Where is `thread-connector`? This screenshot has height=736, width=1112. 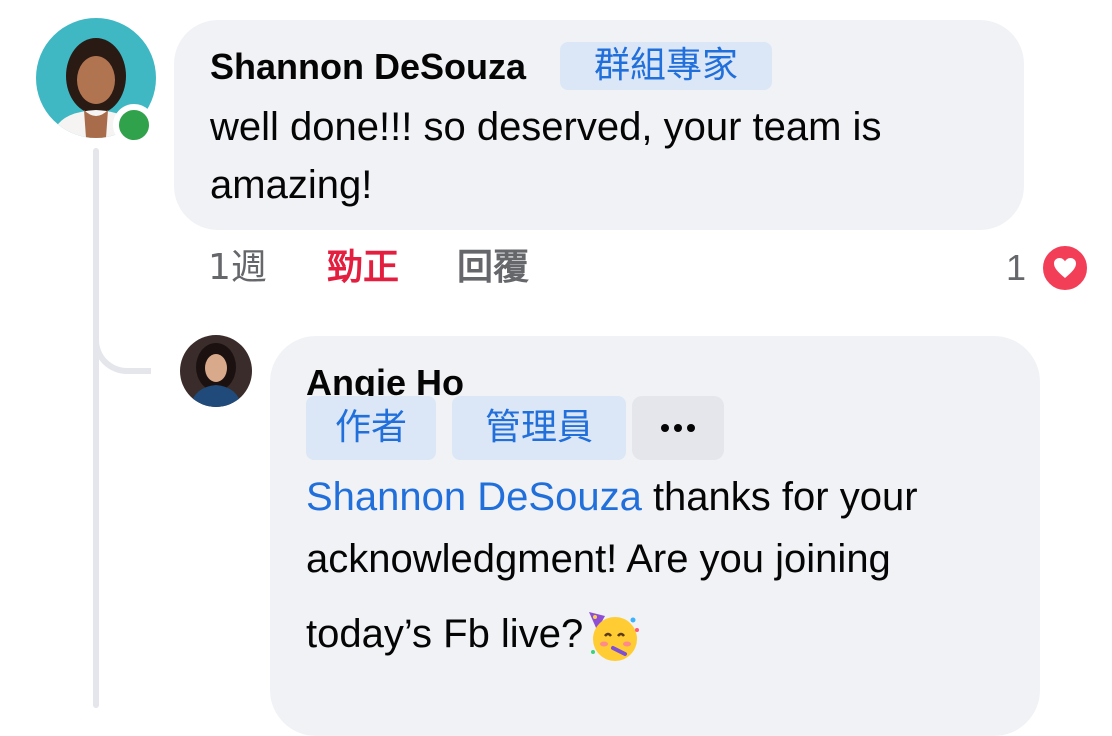 thread-connector is located at coordinates (122, 337).